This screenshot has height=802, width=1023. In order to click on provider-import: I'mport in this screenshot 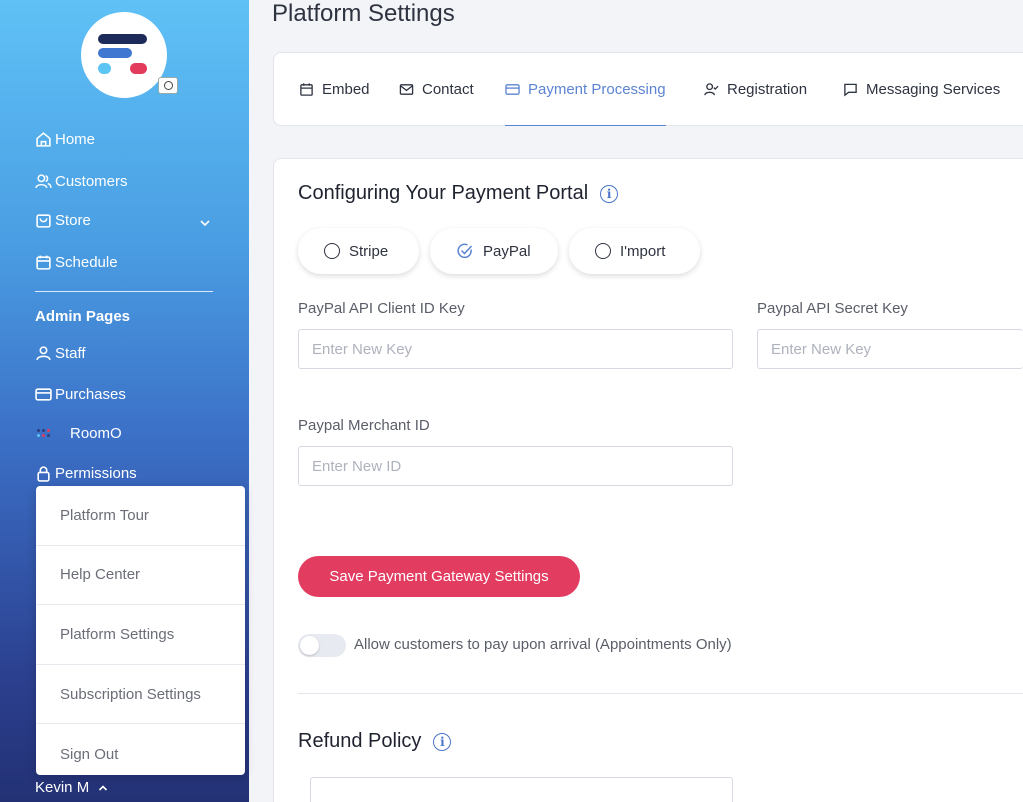, I will do `click(634, 251)`.